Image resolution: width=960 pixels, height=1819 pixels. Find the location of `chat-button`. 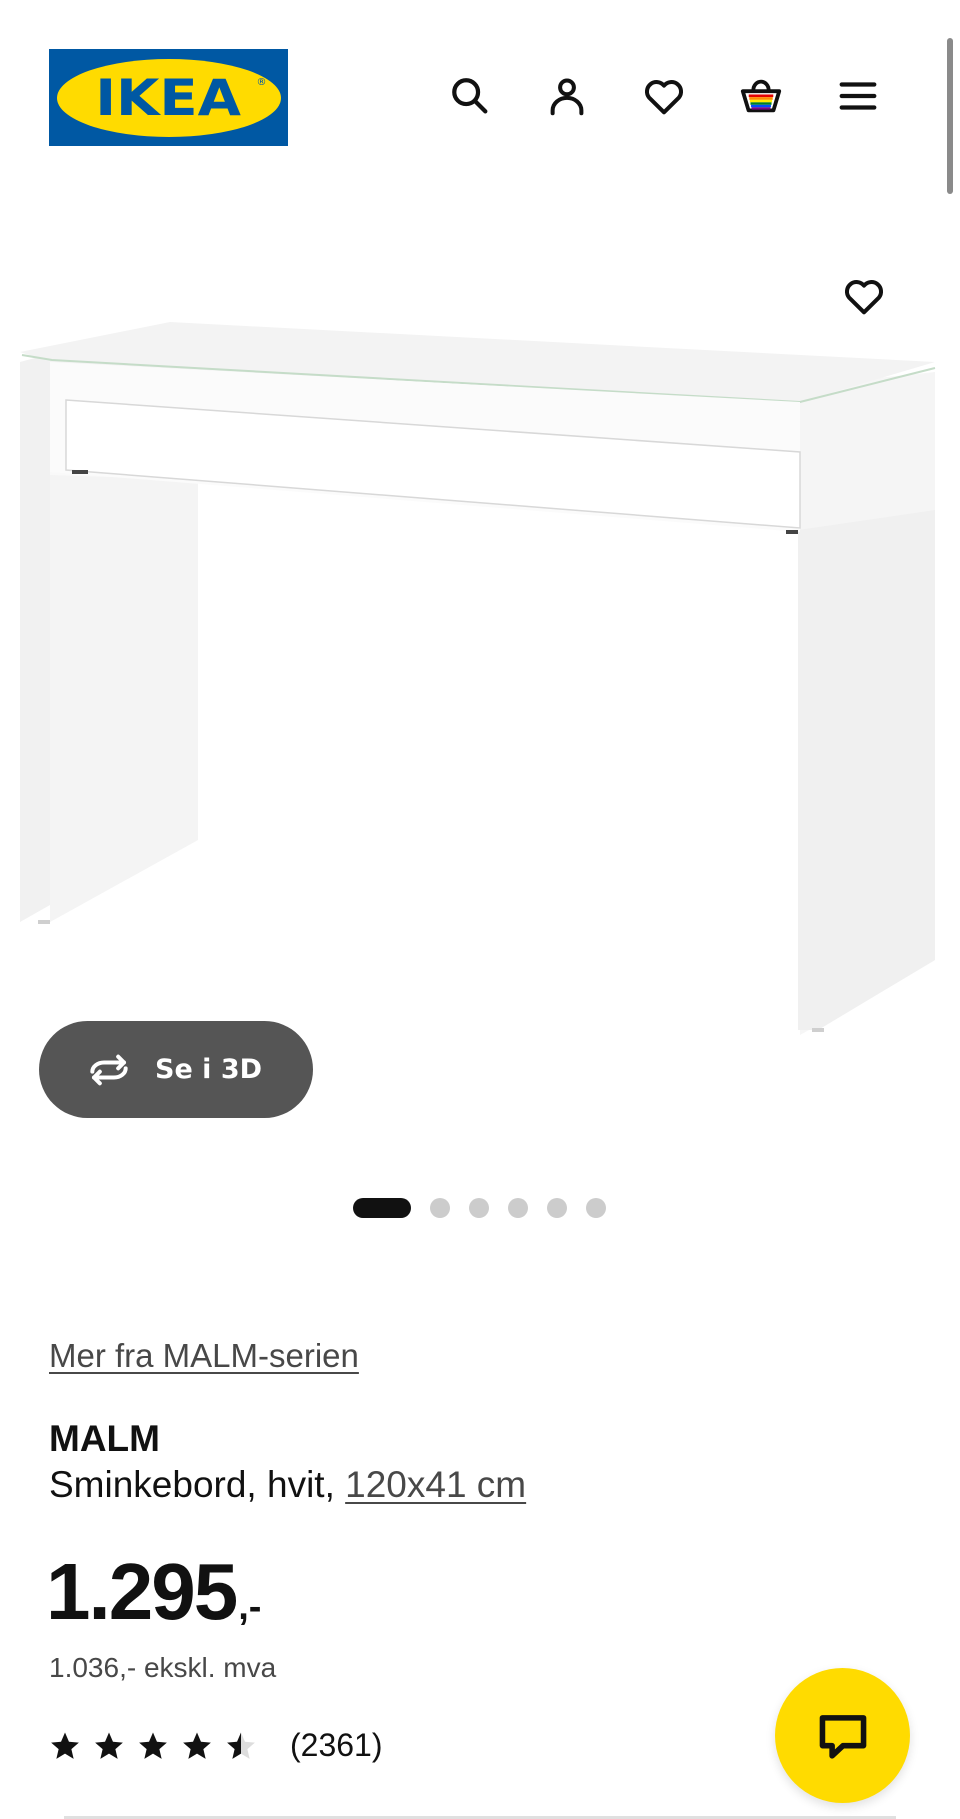

chat-button is located at coordinates (842, 1735).